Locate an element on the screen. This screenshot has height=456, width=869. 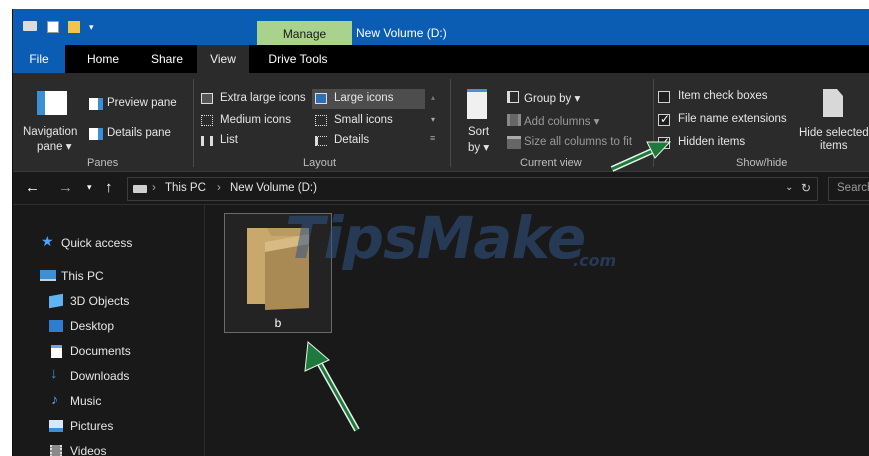
nav-item-videos: Videos is located at coordinates (108, 448).